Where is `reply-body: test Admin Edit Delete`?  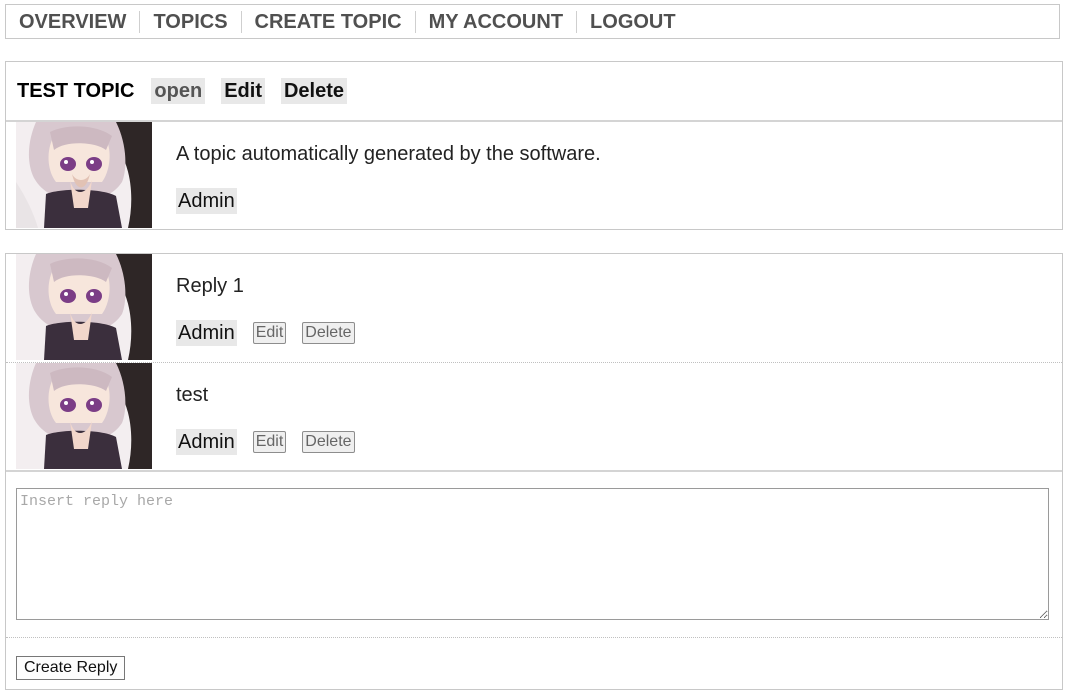
reply-body: test Admin Edit Delete is located at coordinates (265, 419).